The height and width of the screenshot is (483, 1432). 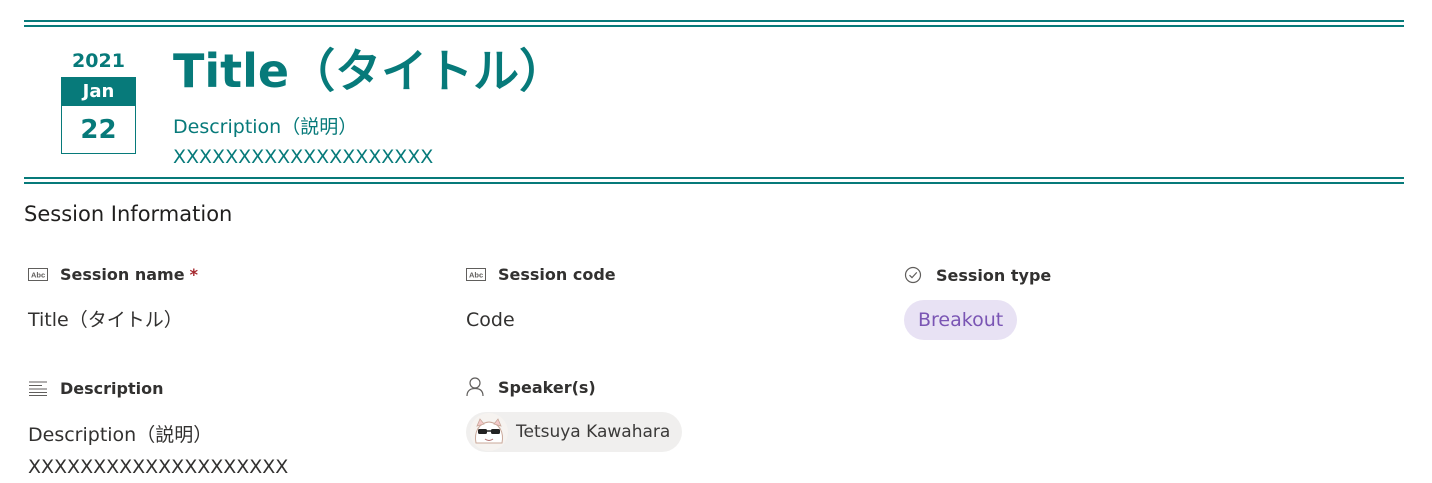 What do you see at coordinates (476, 387) in the screenshot?
I see `person-icon` at bounding box center [476, 387].